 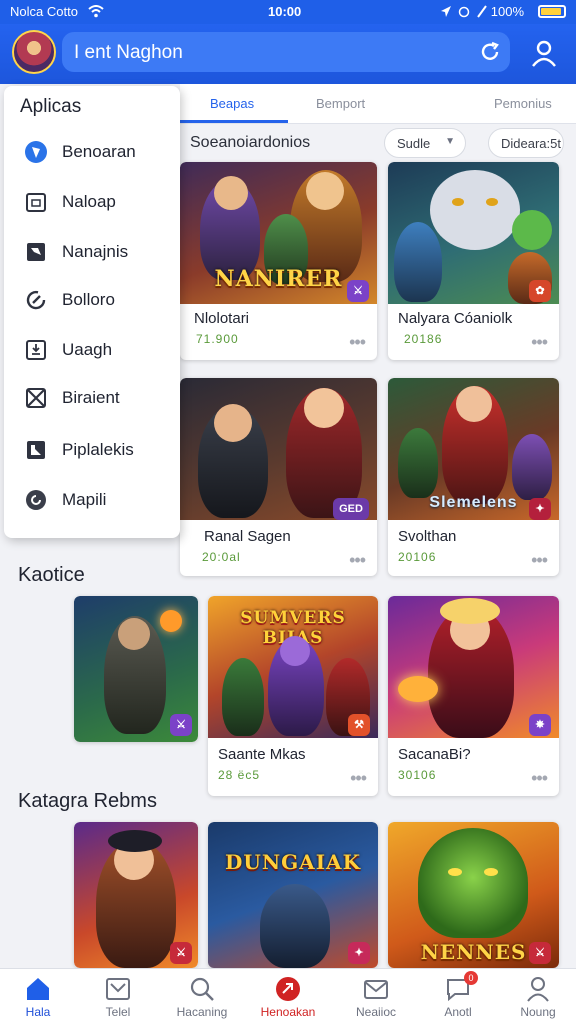 I want to click on drawer-item-piplalekis: Piplalekis, so click(x=92, y=450).